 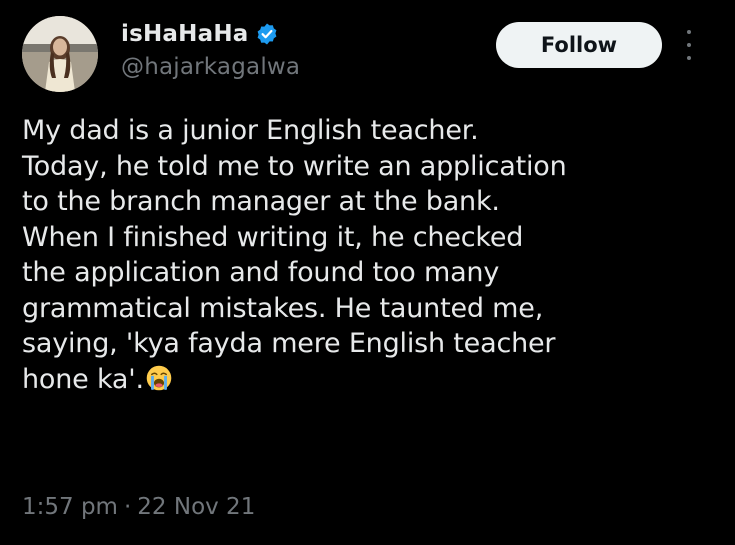 I want to click on more-horizontal-icon, so click(x=689, y=45).